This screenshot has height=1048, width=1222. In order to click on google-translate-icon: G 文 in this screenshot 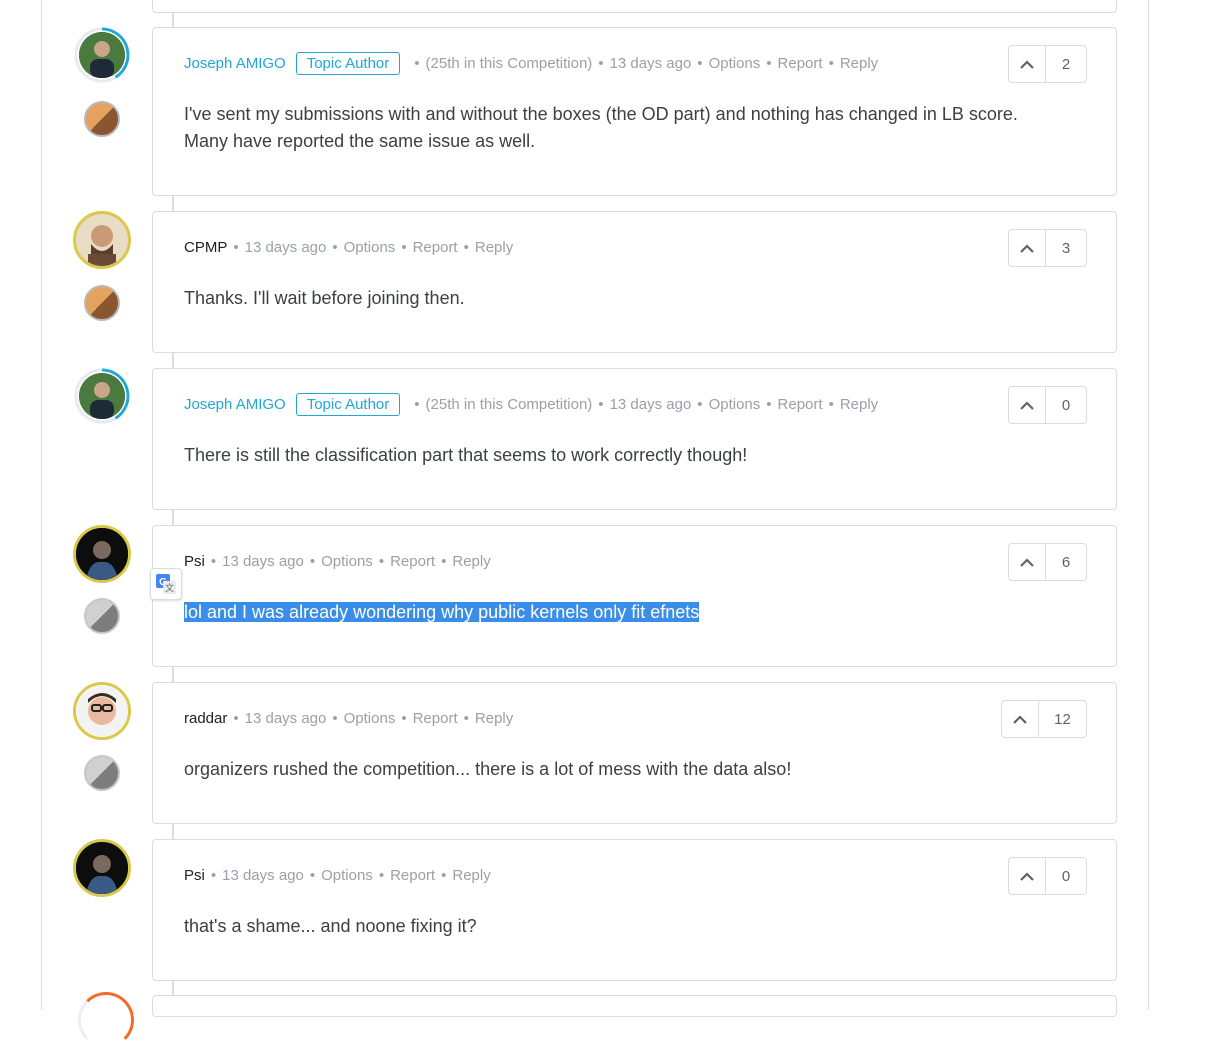, I will do `click(166, 584)`.